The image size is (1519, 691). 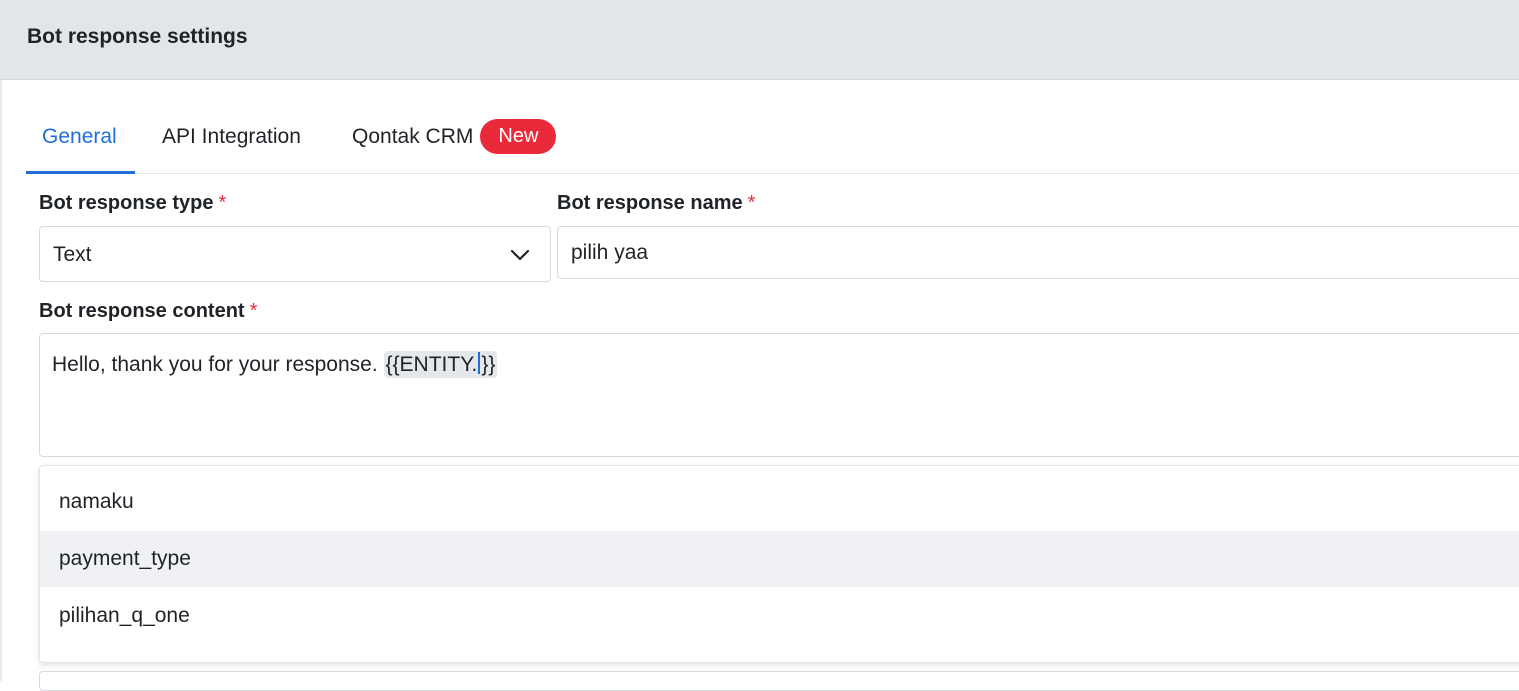 I want to click on tab-qontak-crm: Qontak CRM New, so click(x=454, y=136).